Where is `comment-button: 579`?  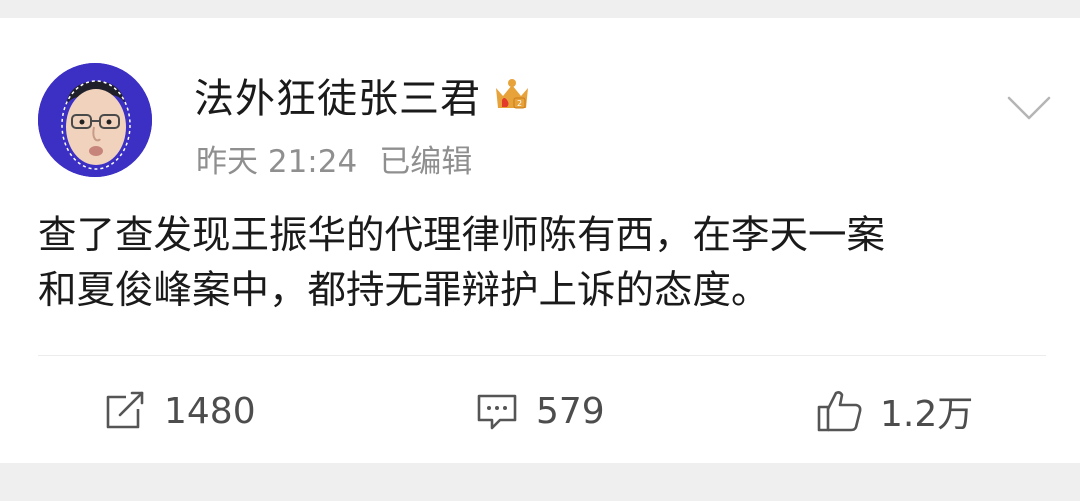 comment-button: 579 is located at coordinates (539, 411).